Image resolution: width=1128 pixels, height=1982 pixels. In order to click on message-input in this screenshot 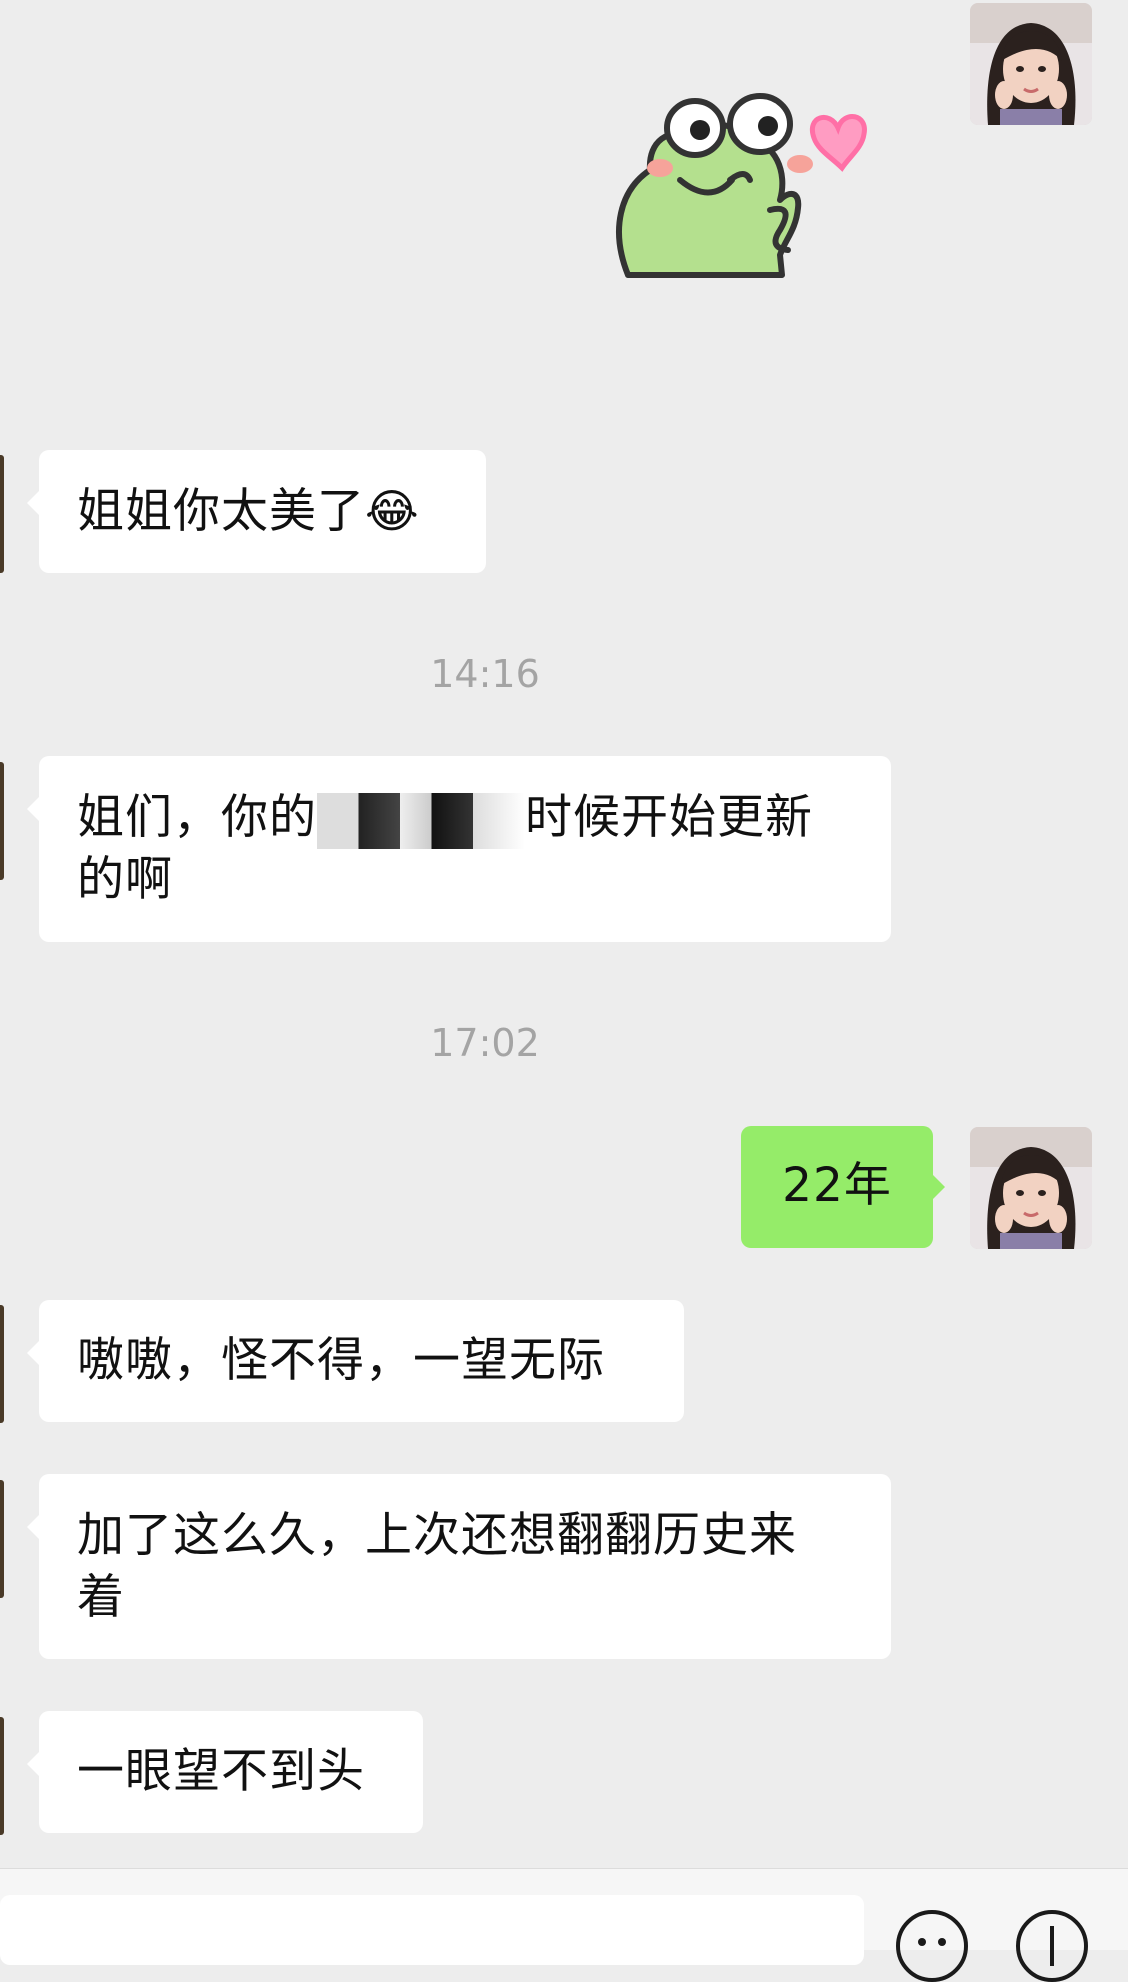, I will do `click(432, 1930)`.